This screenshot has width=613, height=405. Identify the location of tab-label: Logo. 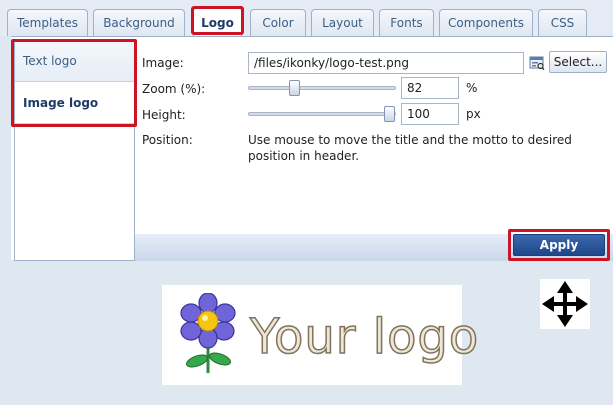
(217, 22).